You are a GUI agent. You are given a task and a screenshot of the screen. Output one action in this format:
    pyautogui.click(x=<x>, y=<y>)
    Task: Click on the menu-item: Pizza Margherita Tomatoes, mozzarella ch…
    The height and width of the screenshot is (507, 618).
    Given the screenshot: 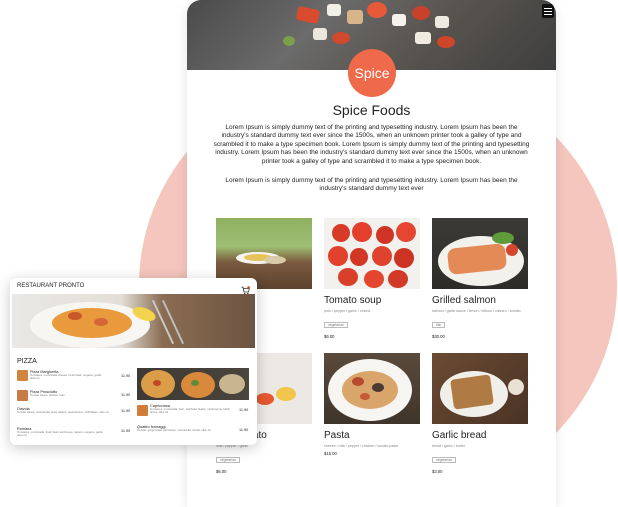 What is the action you would take?
    pyautogui.click(x=69, y=375)
    